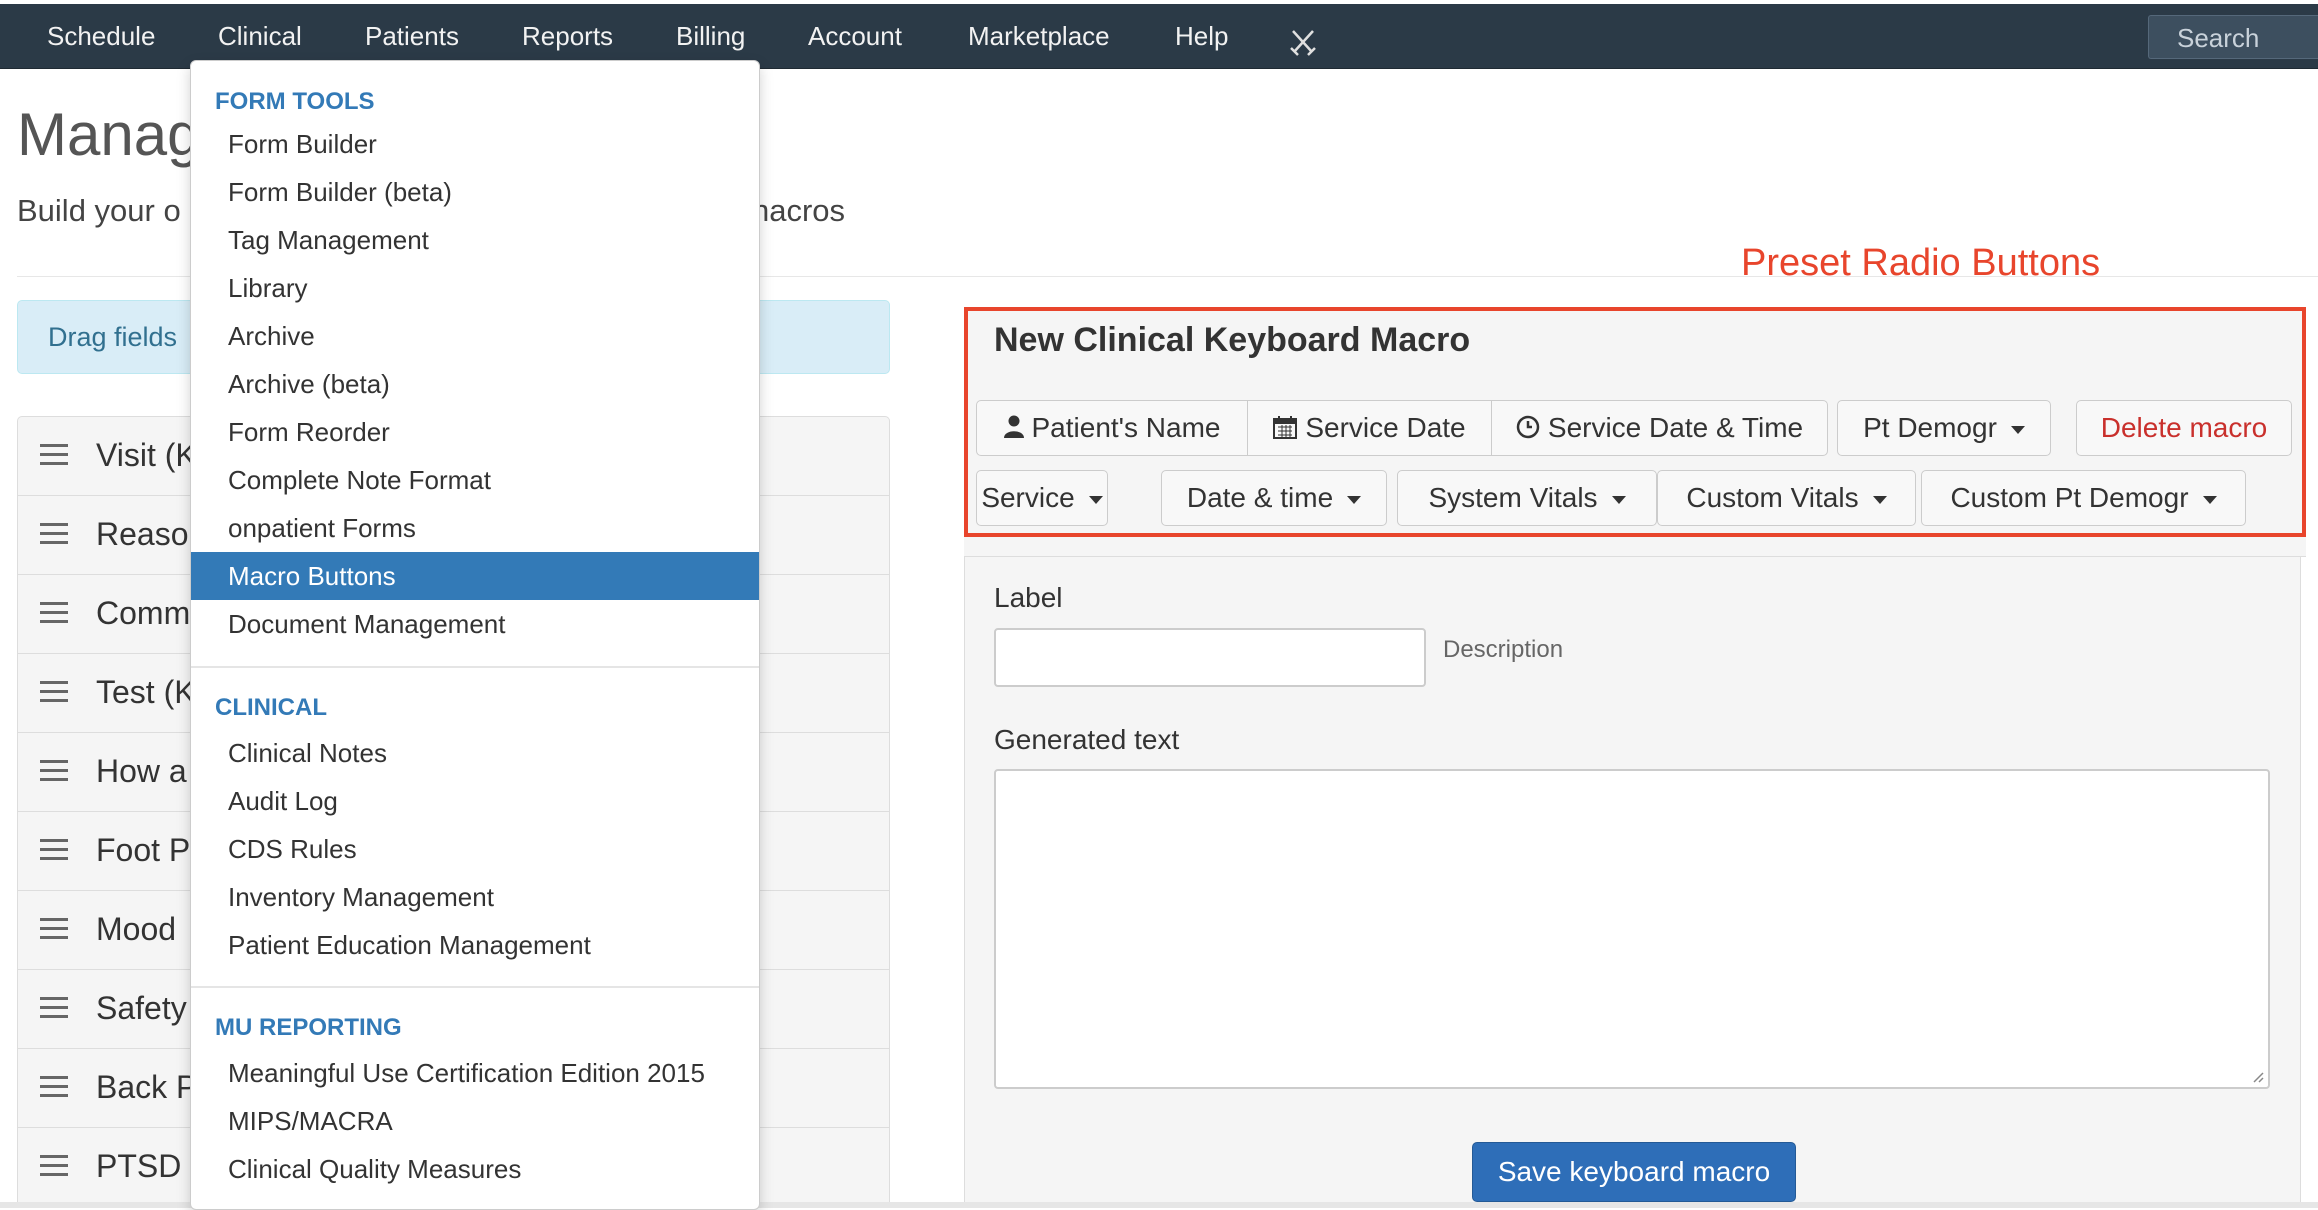 Image resolution: width=2318 pixels, height=1210 pixels. I want to click on button-label: Custom Vitals, so click(1772, 497).